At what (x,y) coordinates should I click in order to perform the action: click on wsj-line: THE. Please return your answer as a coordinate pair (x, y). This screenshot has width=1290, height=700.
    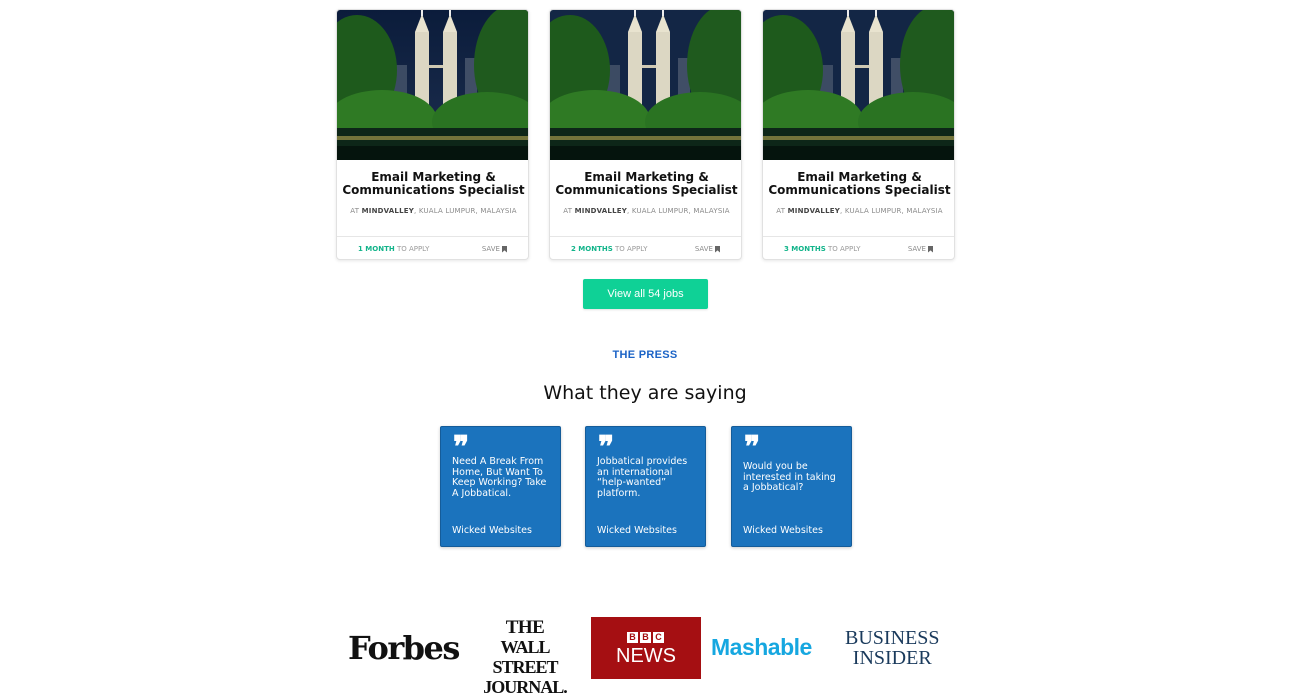
    Looking at the image, I should click on (525, 627).